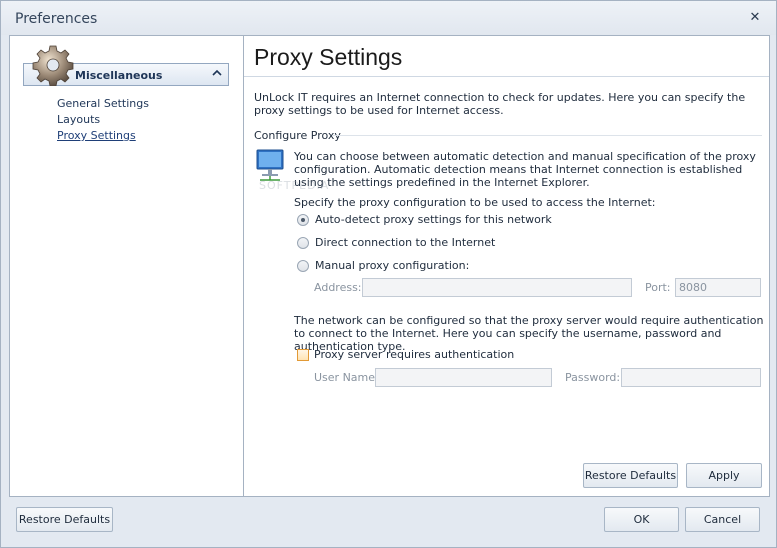 The width and height of the screenshot is (777, 548). What do you see at coordinates (724, 475) in the screenshot?
I see `apply-button: Apply` at bounding box center [724, 475].